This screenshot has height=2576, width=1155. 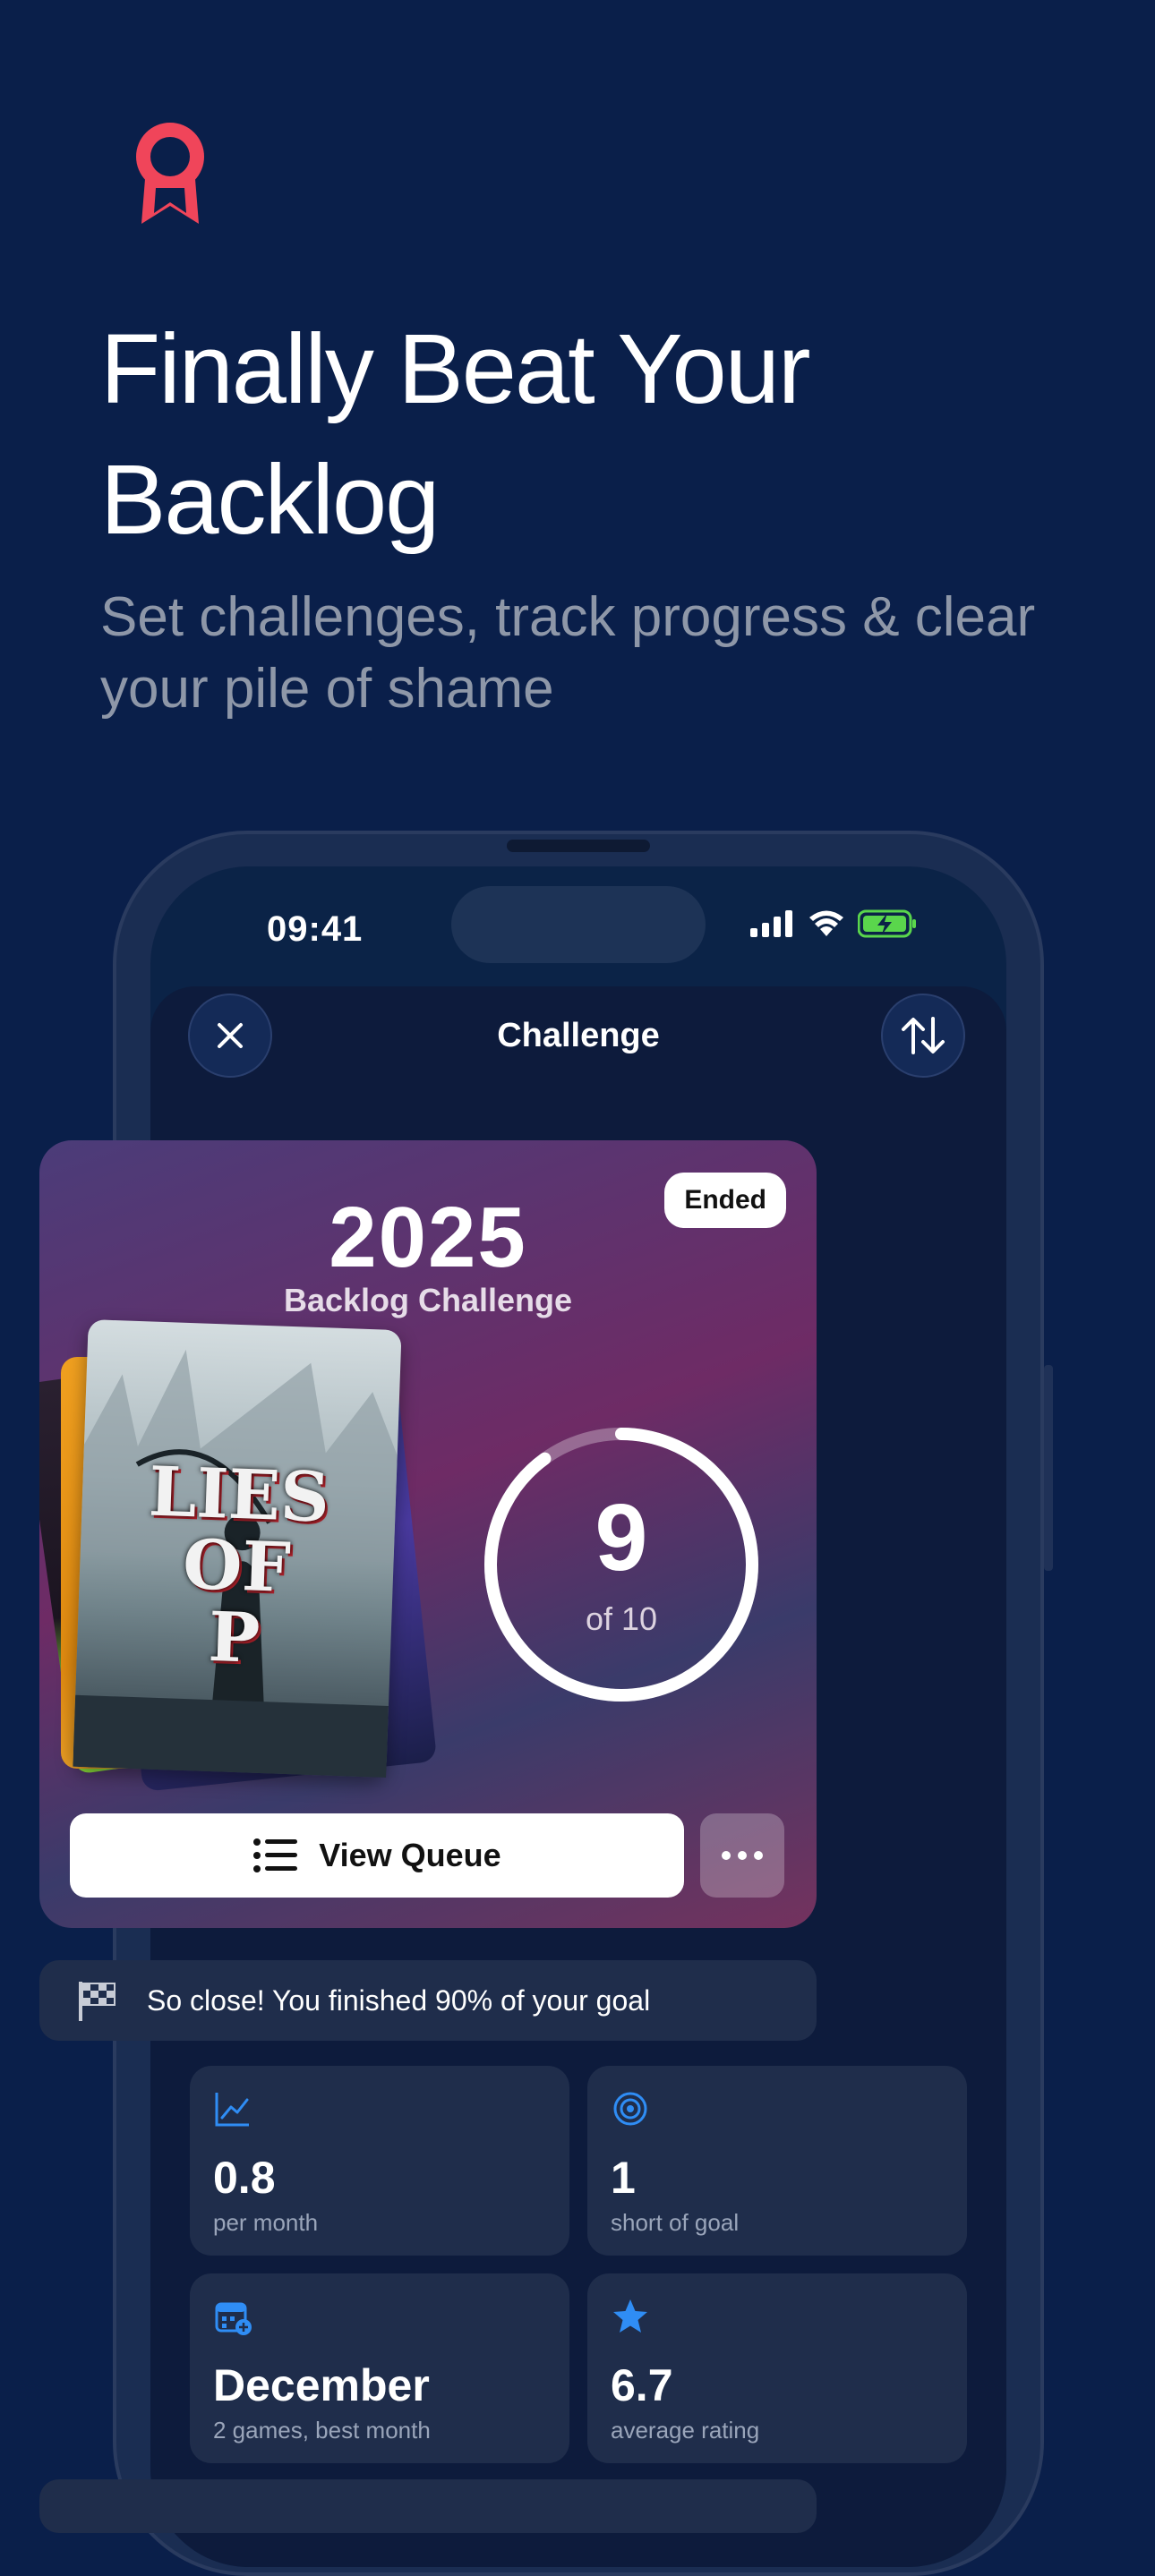 I want to click on stat-value: 1, so click(x=623, y=2178).